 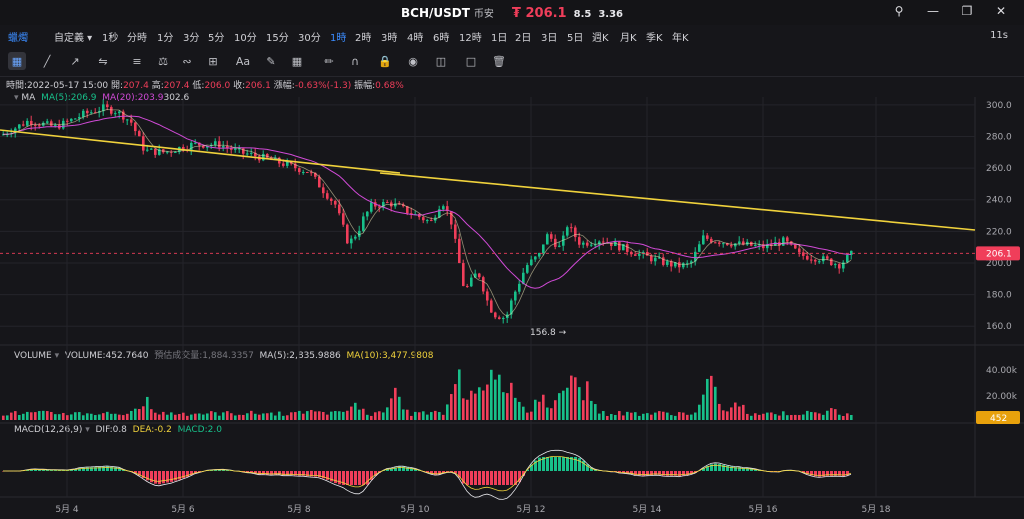 I want to click on volume-axis-label: 40.00k, so click(x=1002, y=371).